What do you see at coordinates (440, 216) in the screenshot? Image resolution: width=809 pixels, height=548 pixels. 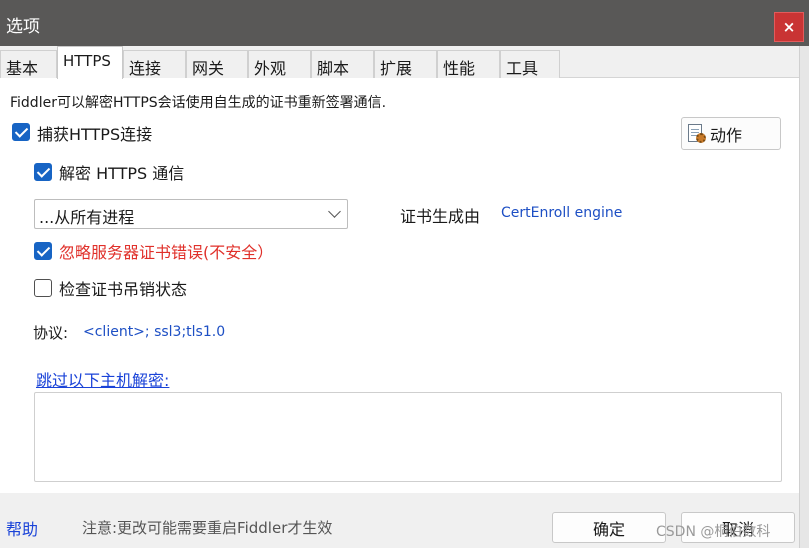 I see `cert-generator-label: 证书生成由` at bounding box center [440, 216].